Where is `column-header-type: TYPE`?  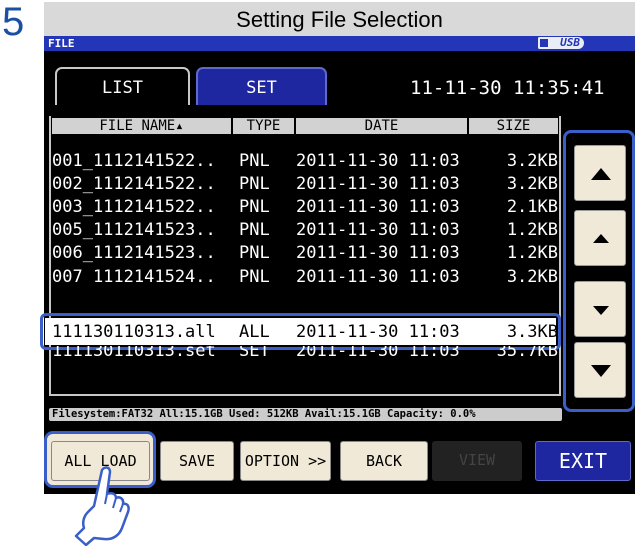
column-header-type: TYPE is located at coordinates (264, 126).